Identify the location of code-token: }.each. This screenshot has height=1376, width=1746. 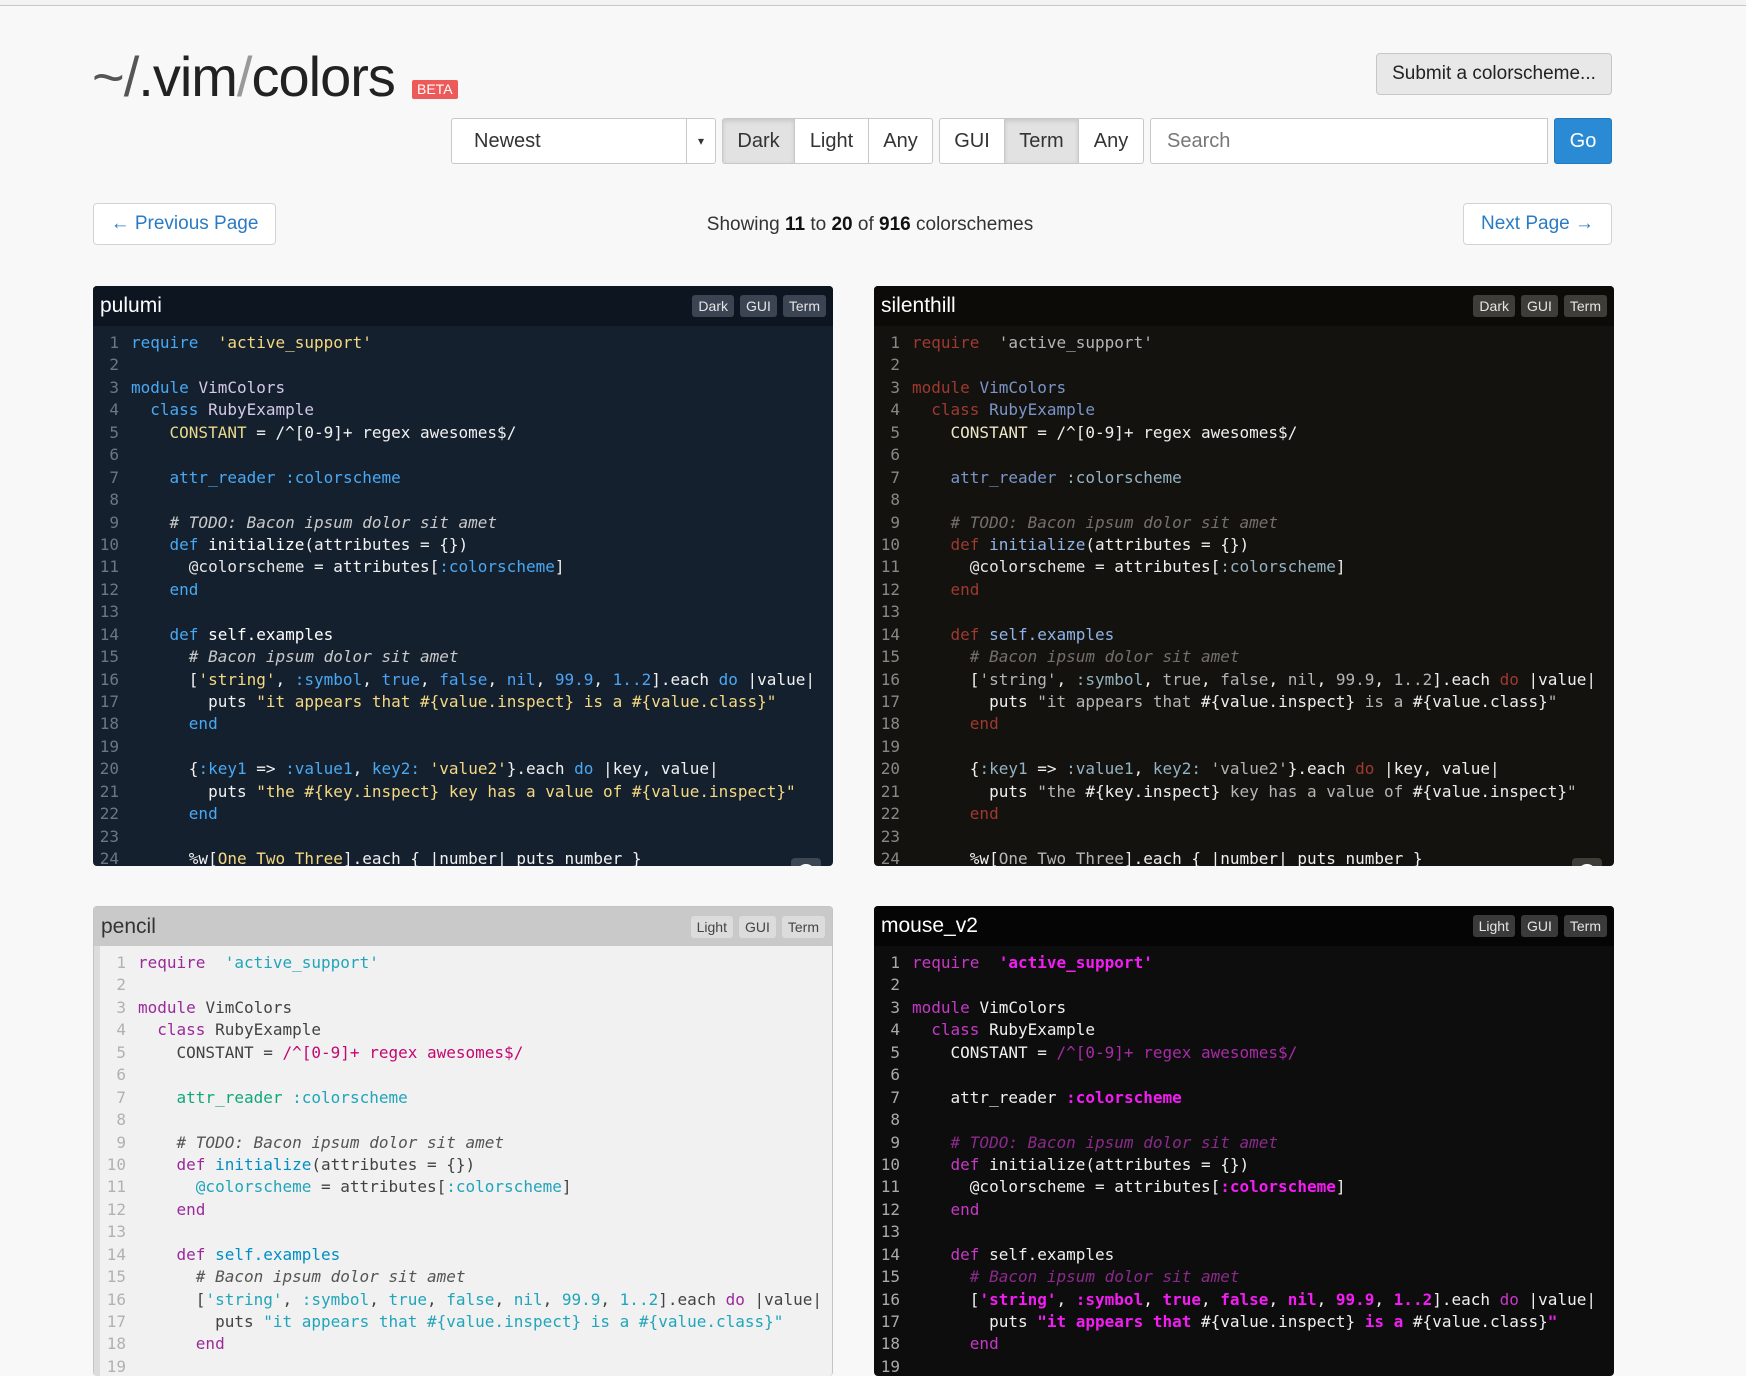
(1321, 769).